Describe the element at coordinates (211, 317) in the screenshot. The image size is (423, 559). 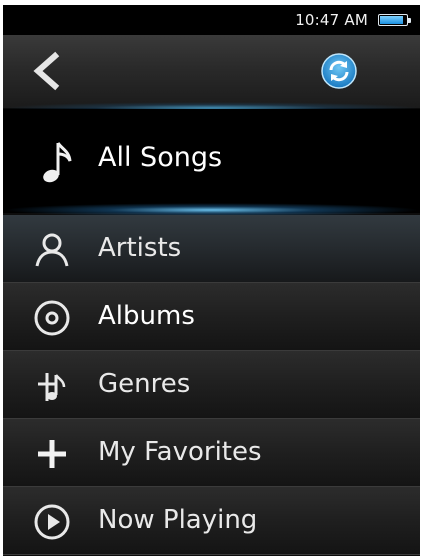
I see `menu-item-albums: Albums` at that location.